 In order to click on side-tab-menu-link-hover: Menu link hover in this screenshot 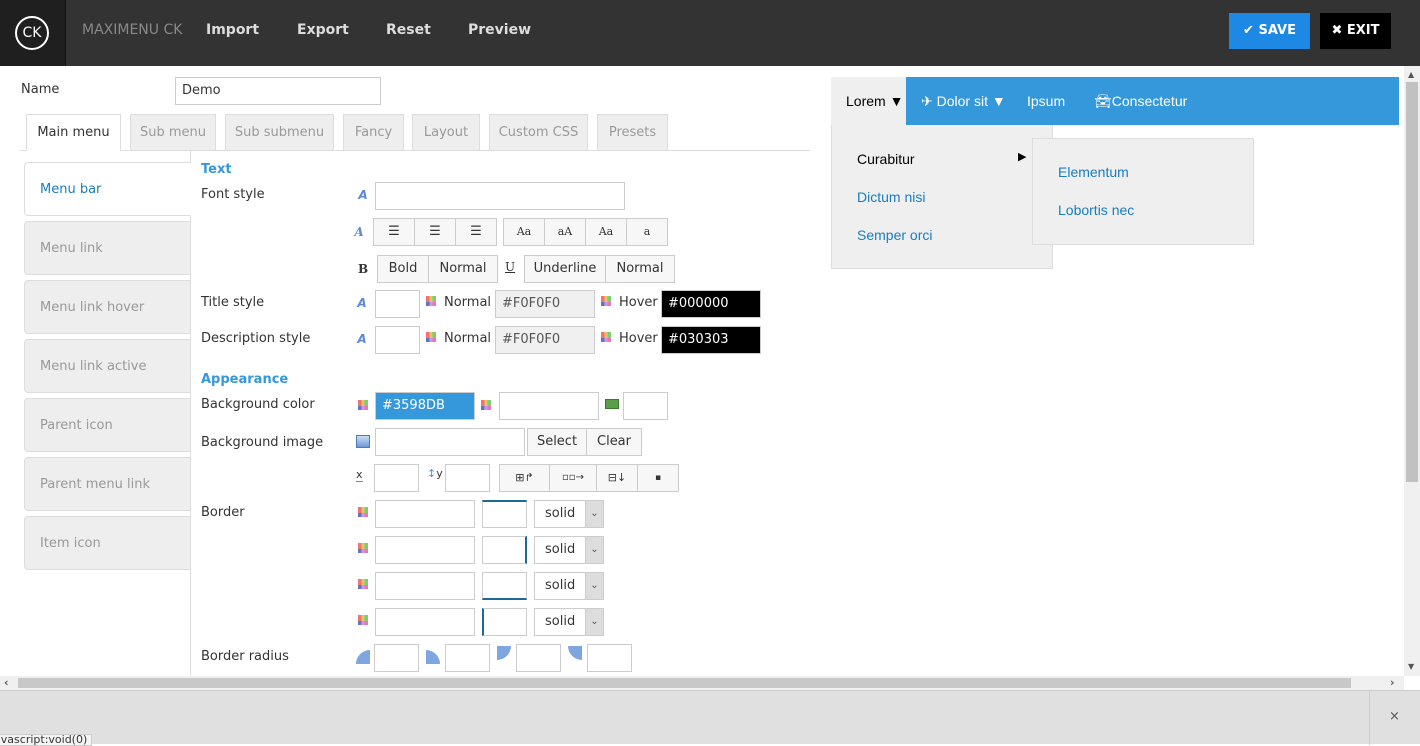, I will do `click(107, 307)`.